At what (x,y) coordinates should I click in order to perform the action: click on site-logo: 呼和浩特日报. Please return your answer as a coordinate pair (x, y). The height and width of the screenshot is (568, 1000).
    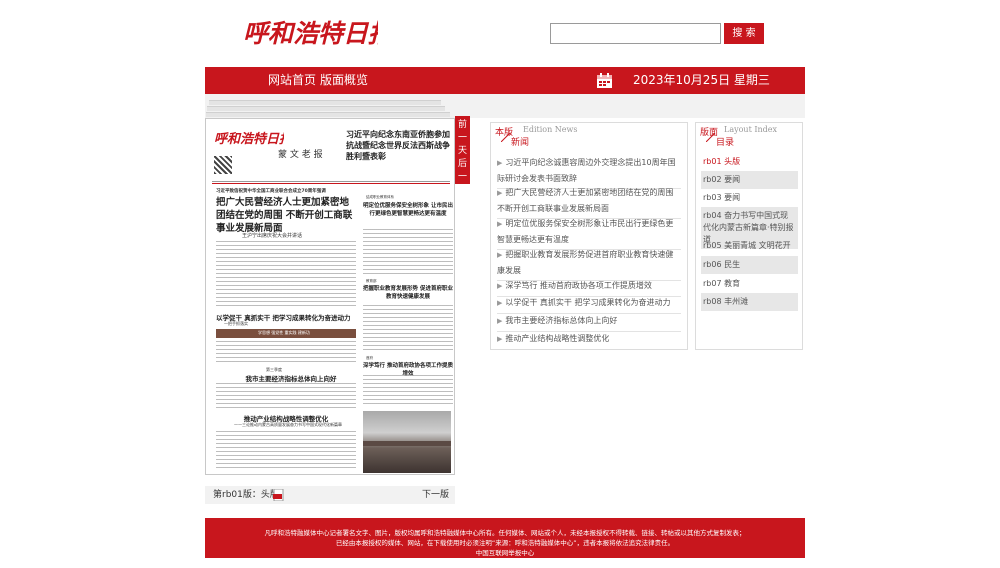
    Looking at the image, I should click on (310, 34).